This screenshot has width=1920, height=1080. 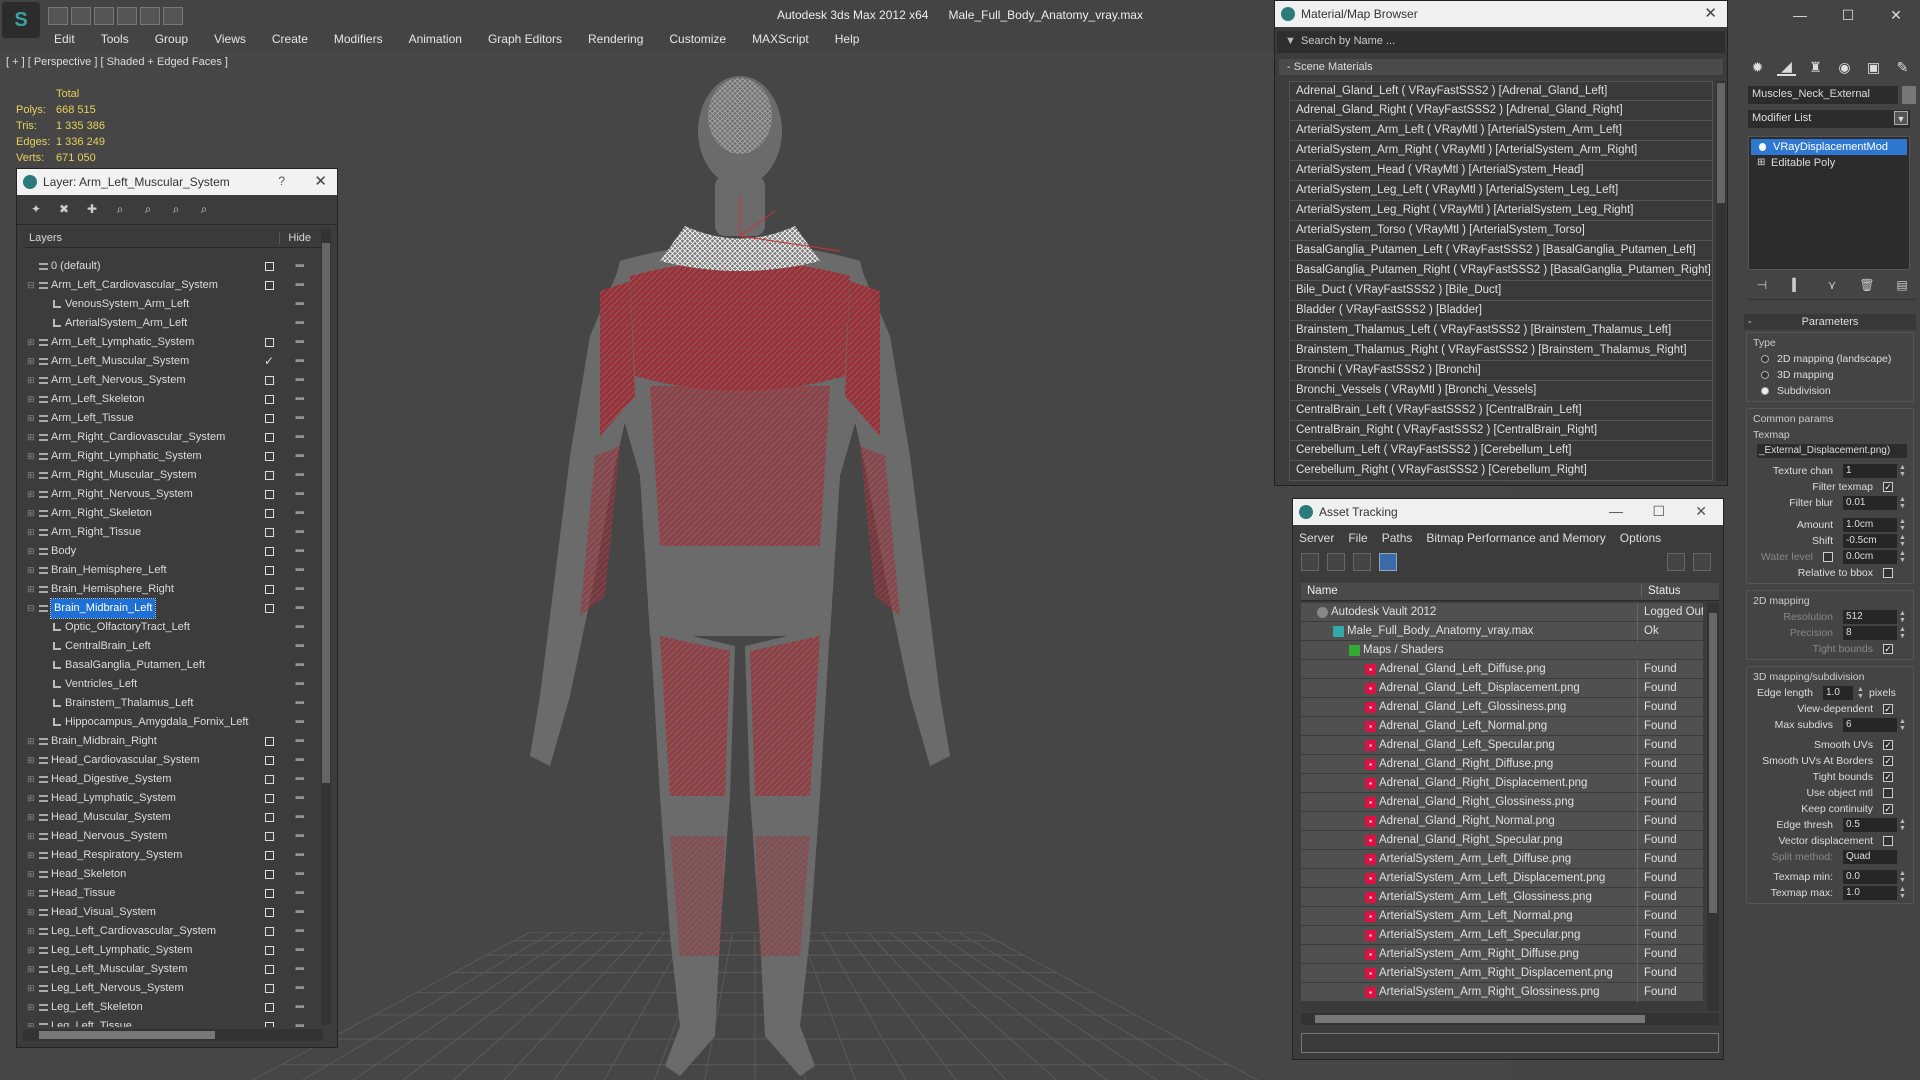 I want to click on layer-name: Arm_Right_Nervous_System, so click(x=122, y=494).